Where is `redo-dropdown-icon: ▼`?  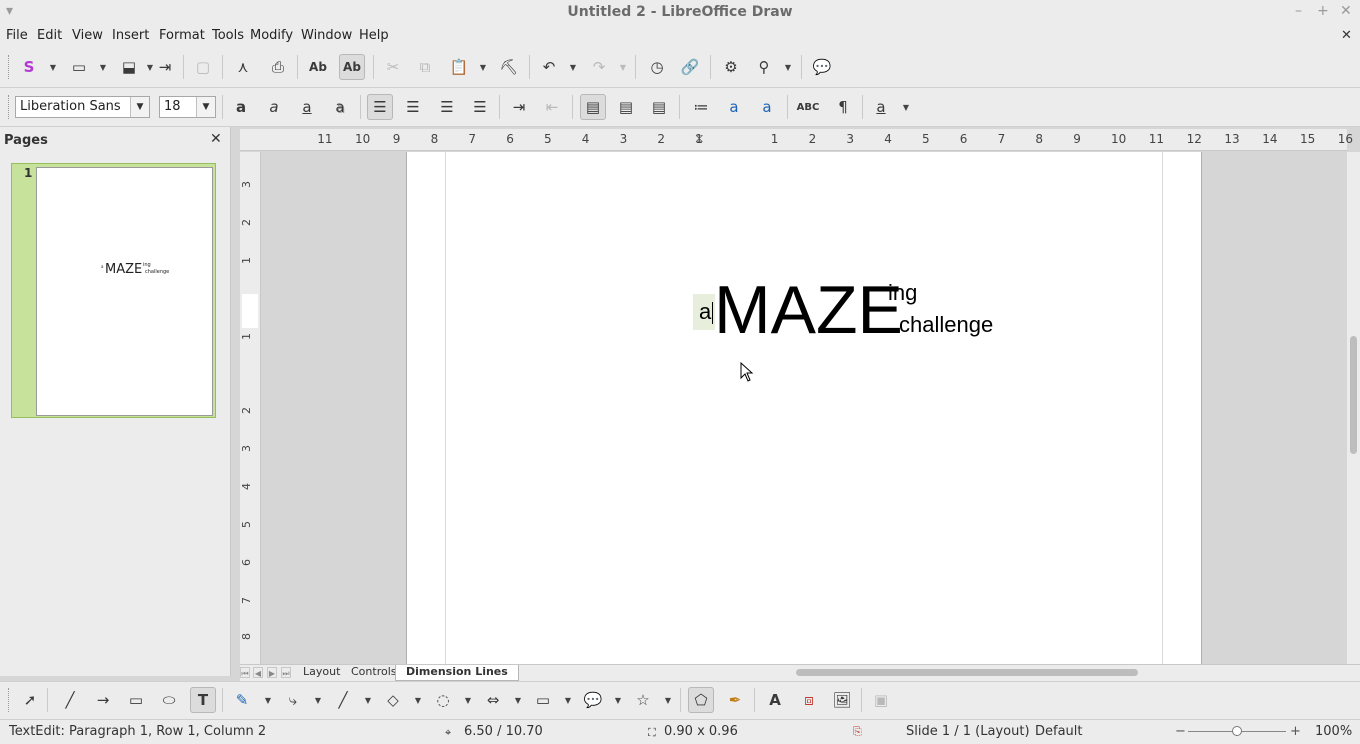 redo-dropdown-icon: ▼ is located at coordinates (623, 67).